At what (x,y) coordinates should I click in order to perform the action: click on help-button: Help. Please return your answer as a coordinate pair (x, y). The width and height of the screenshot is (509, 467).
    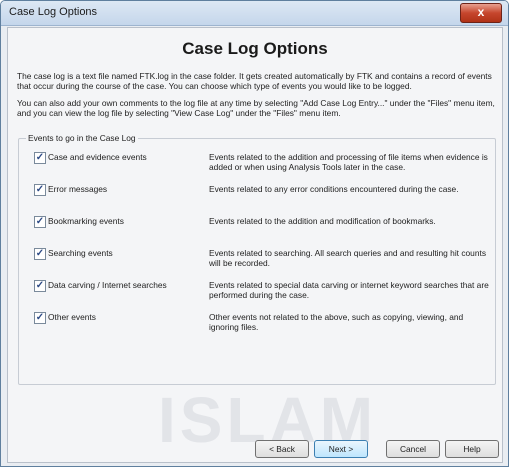
    Looking at the image, I should click on (472, 449).